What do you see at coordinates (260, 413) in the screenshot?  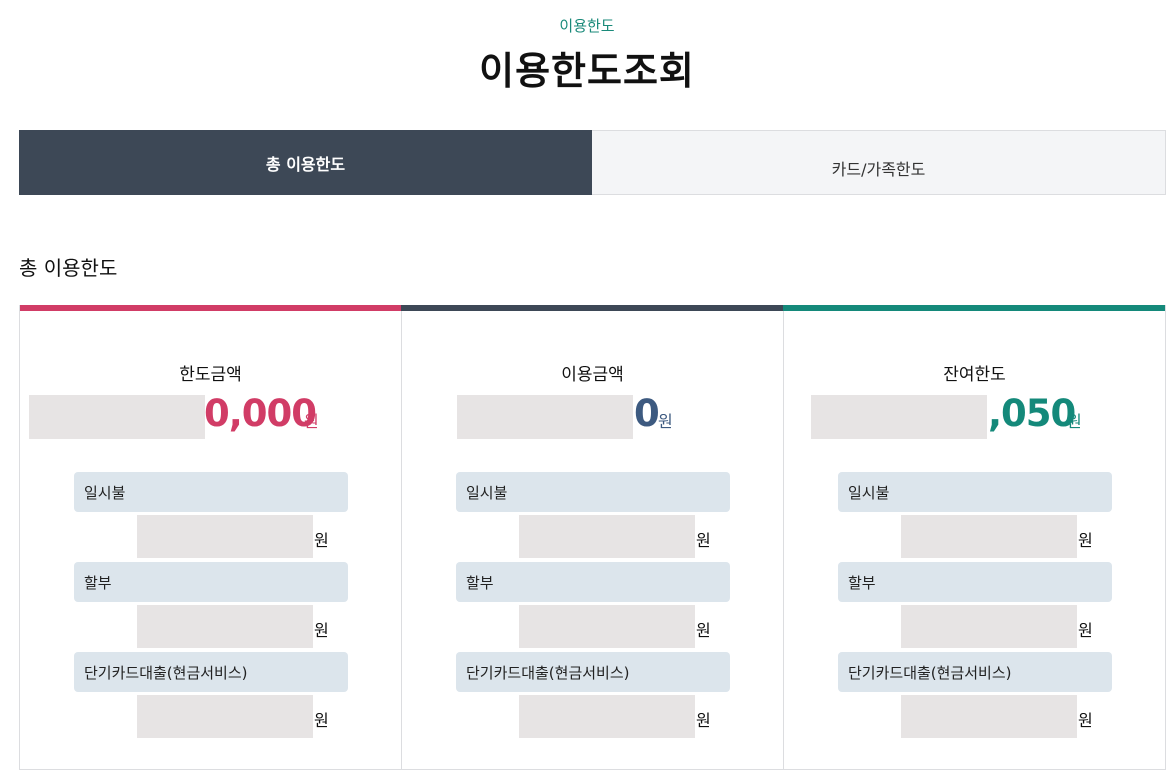 I see `amount-value: 0,000` at bounding box center [260, 413].